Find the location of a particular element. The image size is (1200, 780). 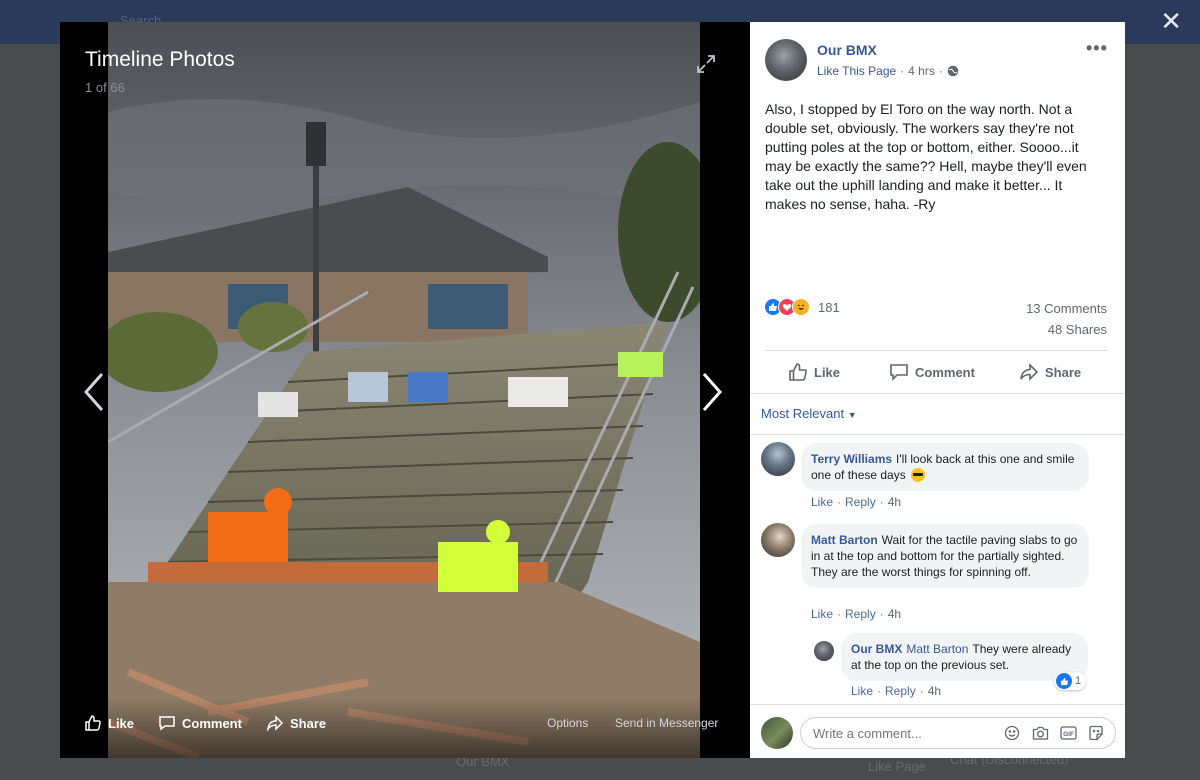

reply-reaction-count: 1 is located at coordinates (1078, 681).